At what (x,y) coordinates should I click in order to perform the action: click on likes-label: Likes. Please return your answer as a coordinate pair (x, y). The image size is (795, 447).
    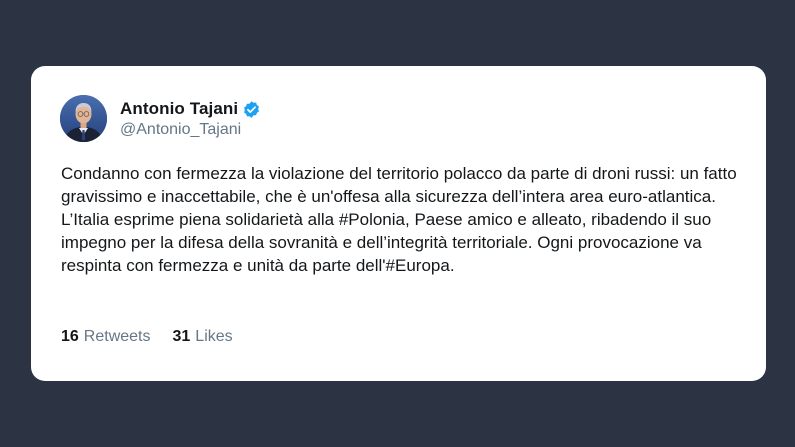
    Looking at the image, I should click on (214, 336).